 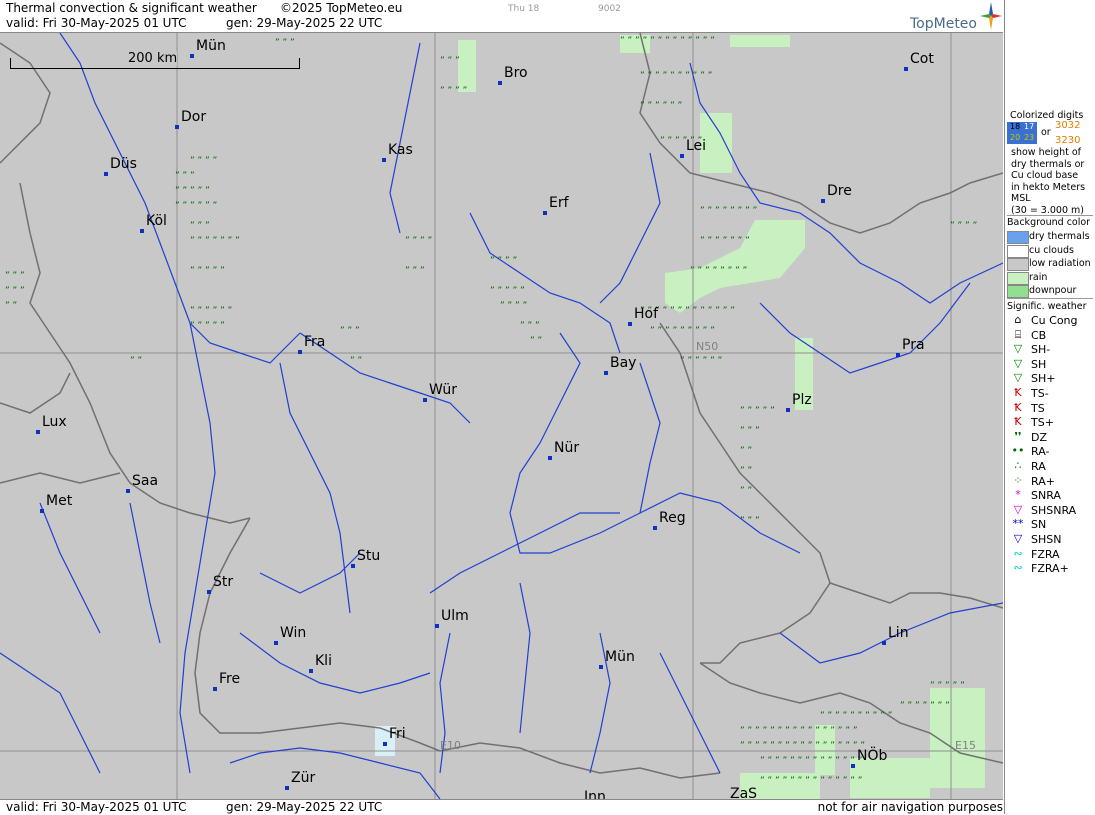 What do you see at coordinates (922, 59) in the screenshot?
I see `city-label: Cot` at bounding box center [922, 59].